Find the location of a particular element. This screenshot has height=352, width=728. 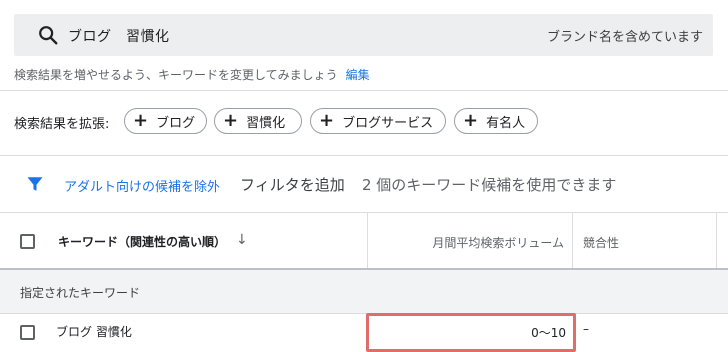

chip-blog: + ブログ is located at coordinates (165, 121).